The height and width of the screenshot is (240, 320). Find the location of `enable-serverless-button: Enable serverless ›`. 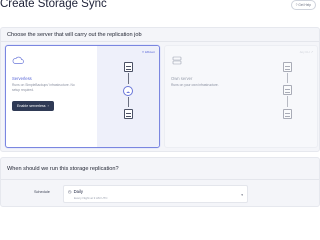

enable-serverless-button: Enable serverless › is located at coordinates (33, 106).